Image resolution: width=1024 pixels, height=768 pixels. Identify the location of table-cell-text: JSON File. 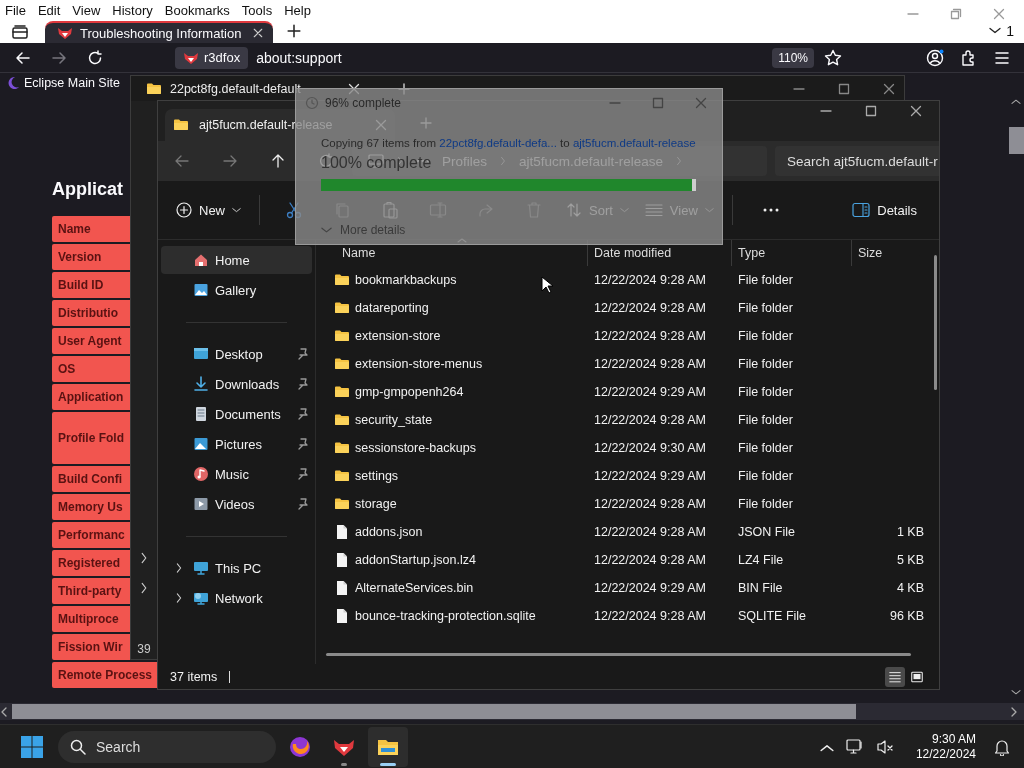
(766, 532).